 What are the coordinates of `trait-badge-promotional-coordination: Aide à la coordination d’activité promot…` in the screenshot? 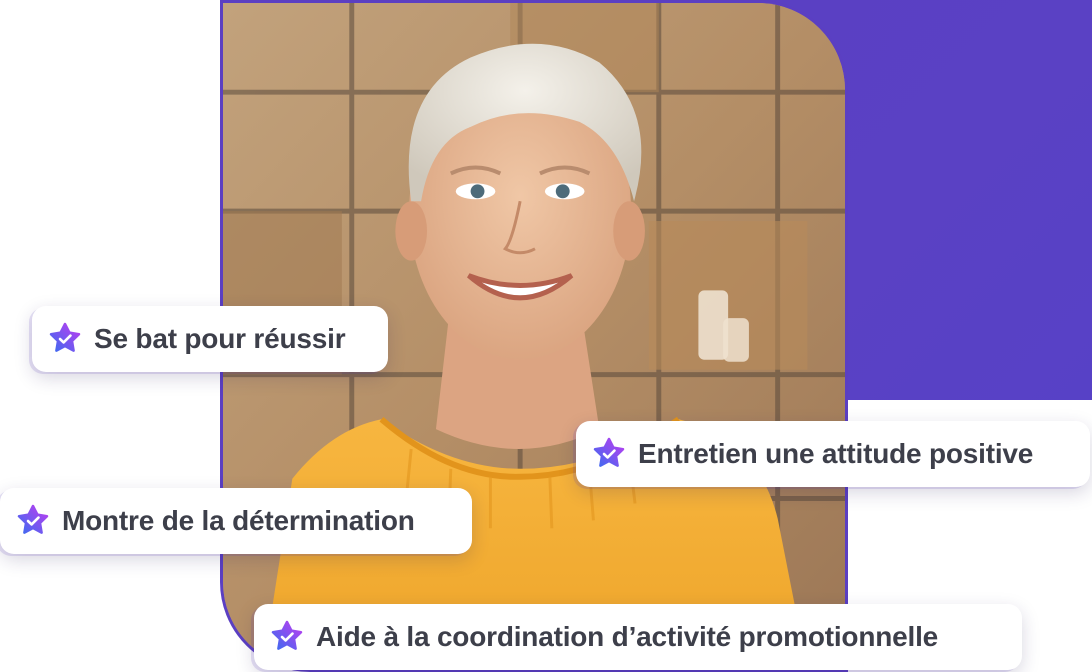 It's located at (638, 637).